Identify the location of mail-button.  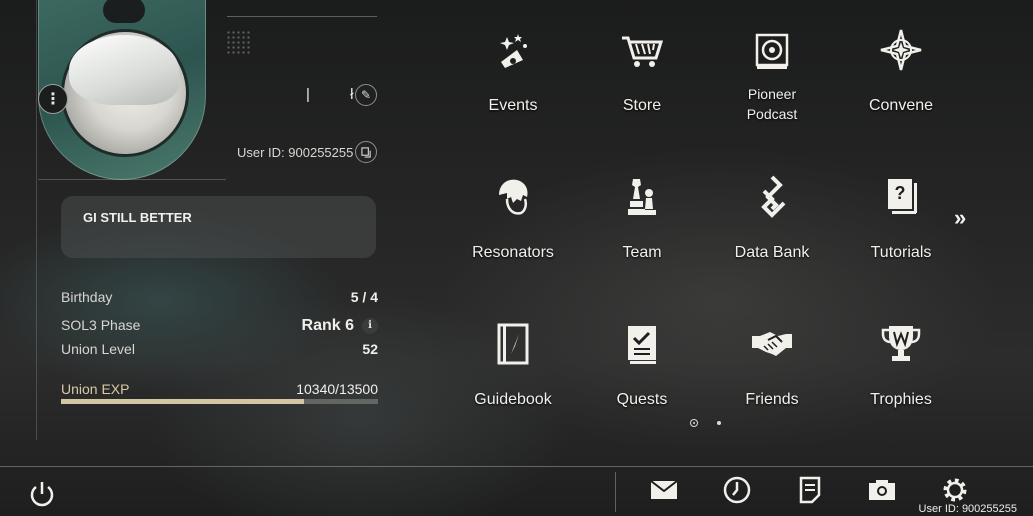
(664, 490).